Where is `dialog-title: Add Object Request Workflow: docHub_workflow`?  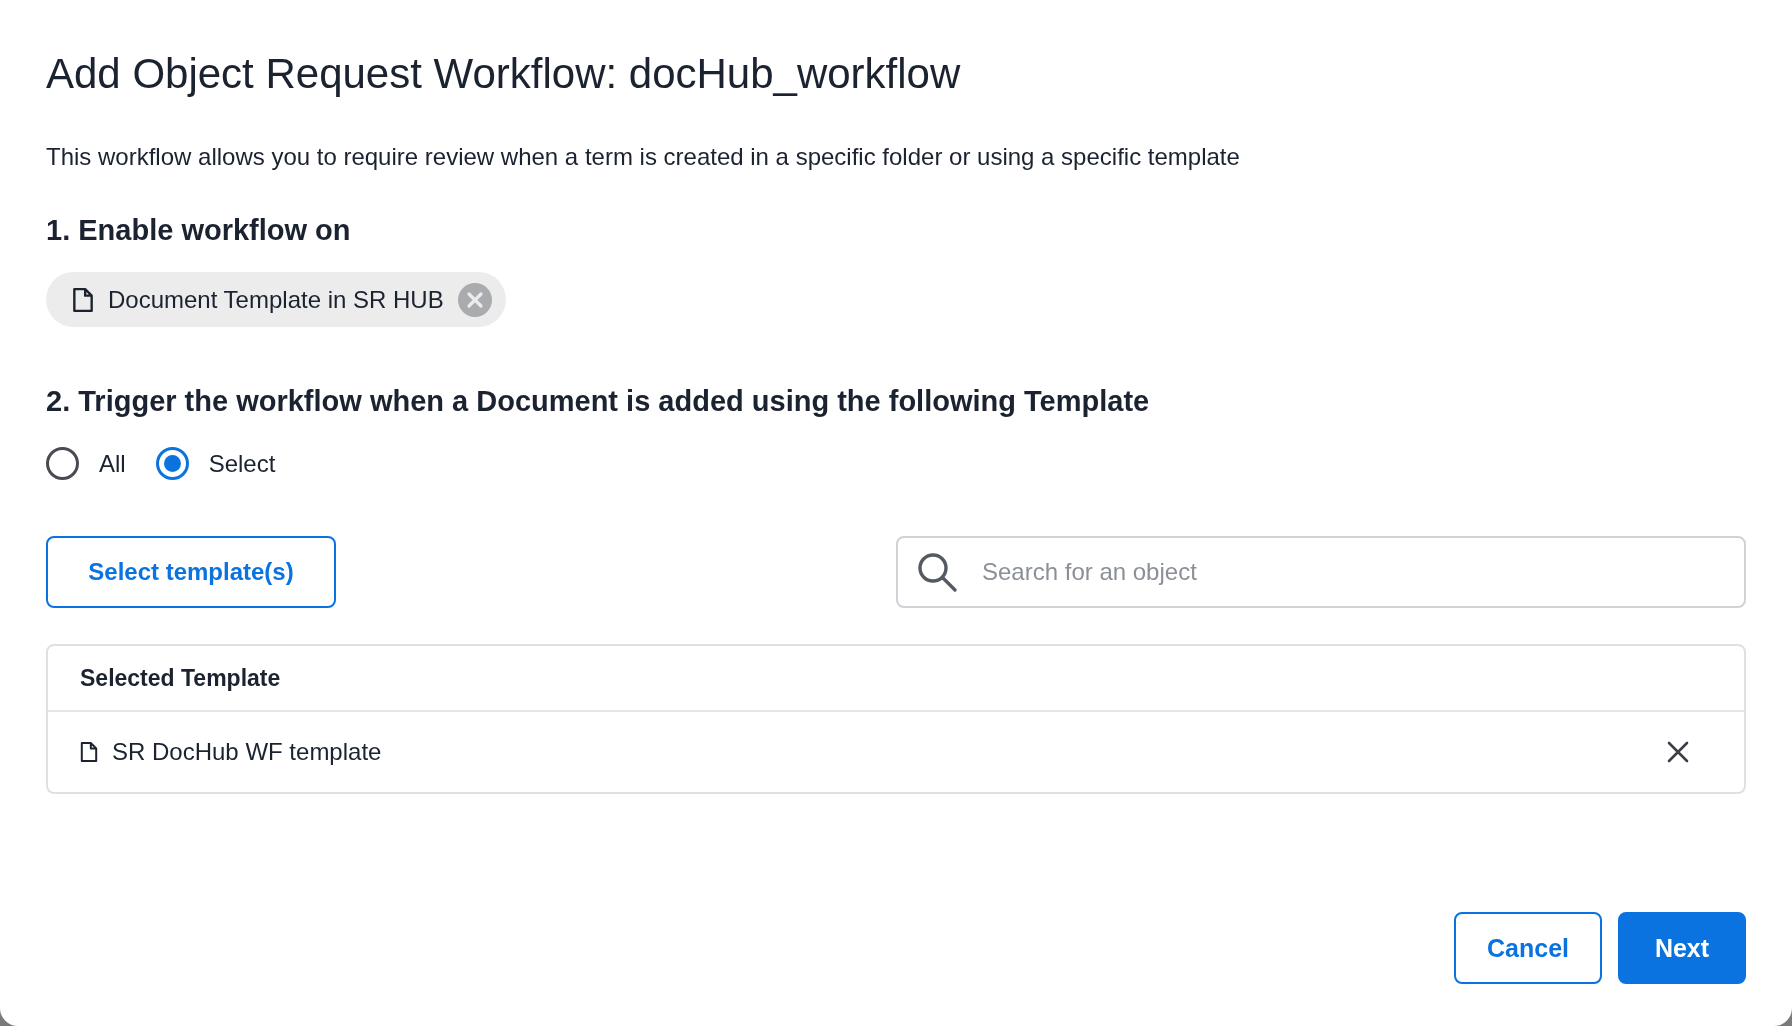
dialog-title: Add Object Request Workflow: docHub_workflow is located at coordinates (504, 74).